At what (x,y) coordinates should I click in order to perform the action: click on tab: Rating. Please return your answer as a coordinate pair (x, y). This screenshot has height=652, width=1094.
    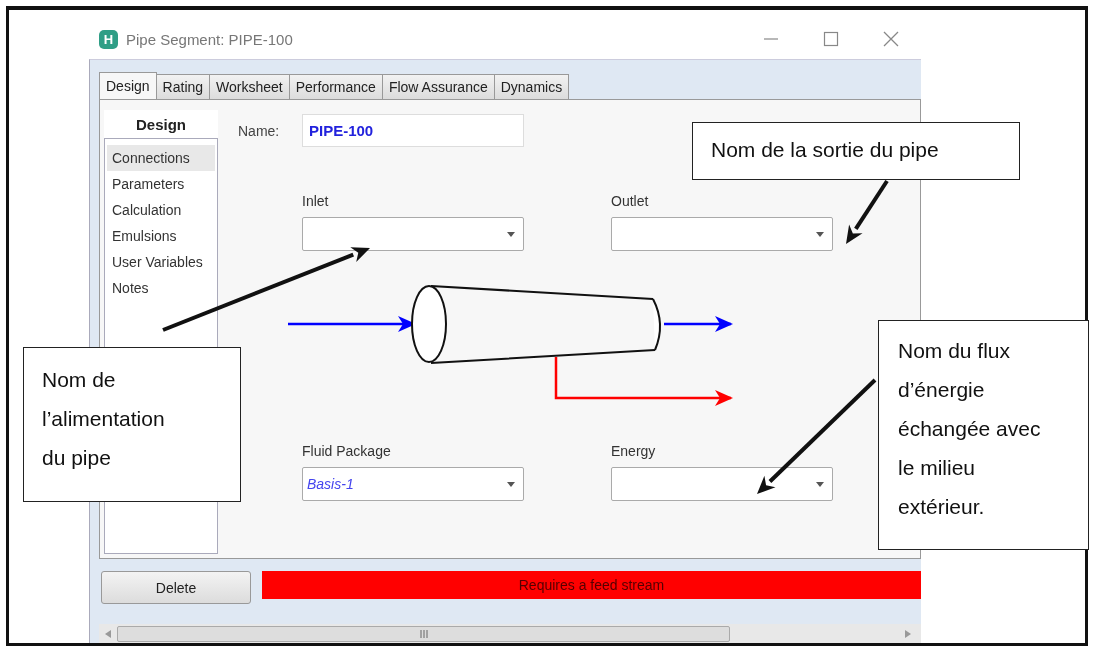
    Looking at the image, I should click on (183, 86).